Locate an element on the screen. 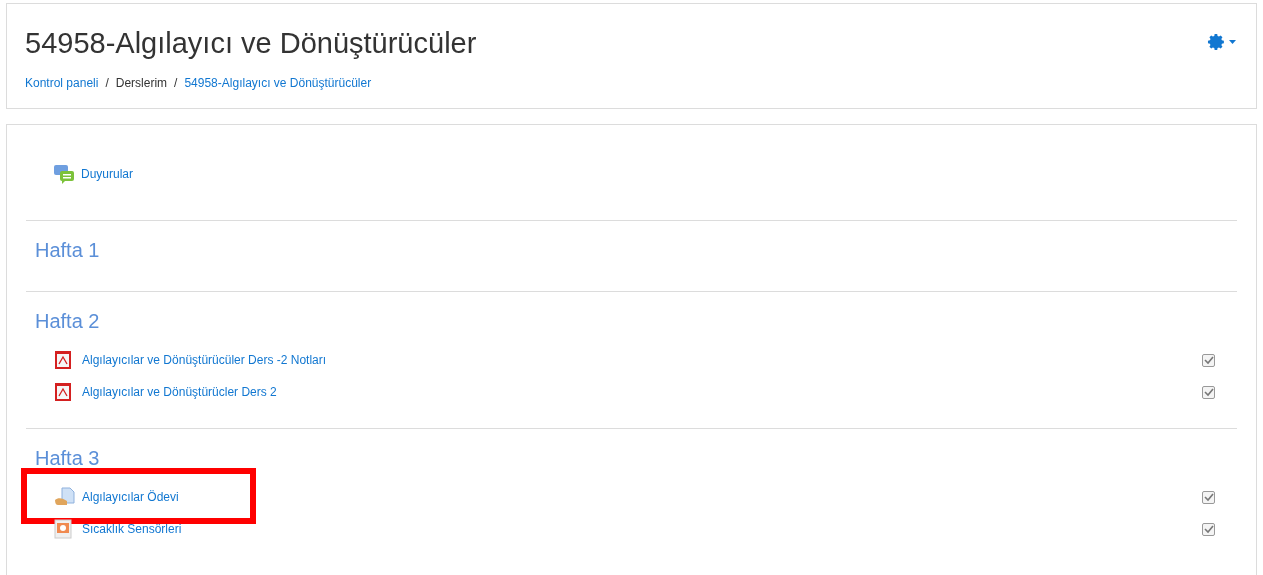 The width and height of the screenshot is (1263, 575). settings-menu-button is located at coordinates (1221, 42).